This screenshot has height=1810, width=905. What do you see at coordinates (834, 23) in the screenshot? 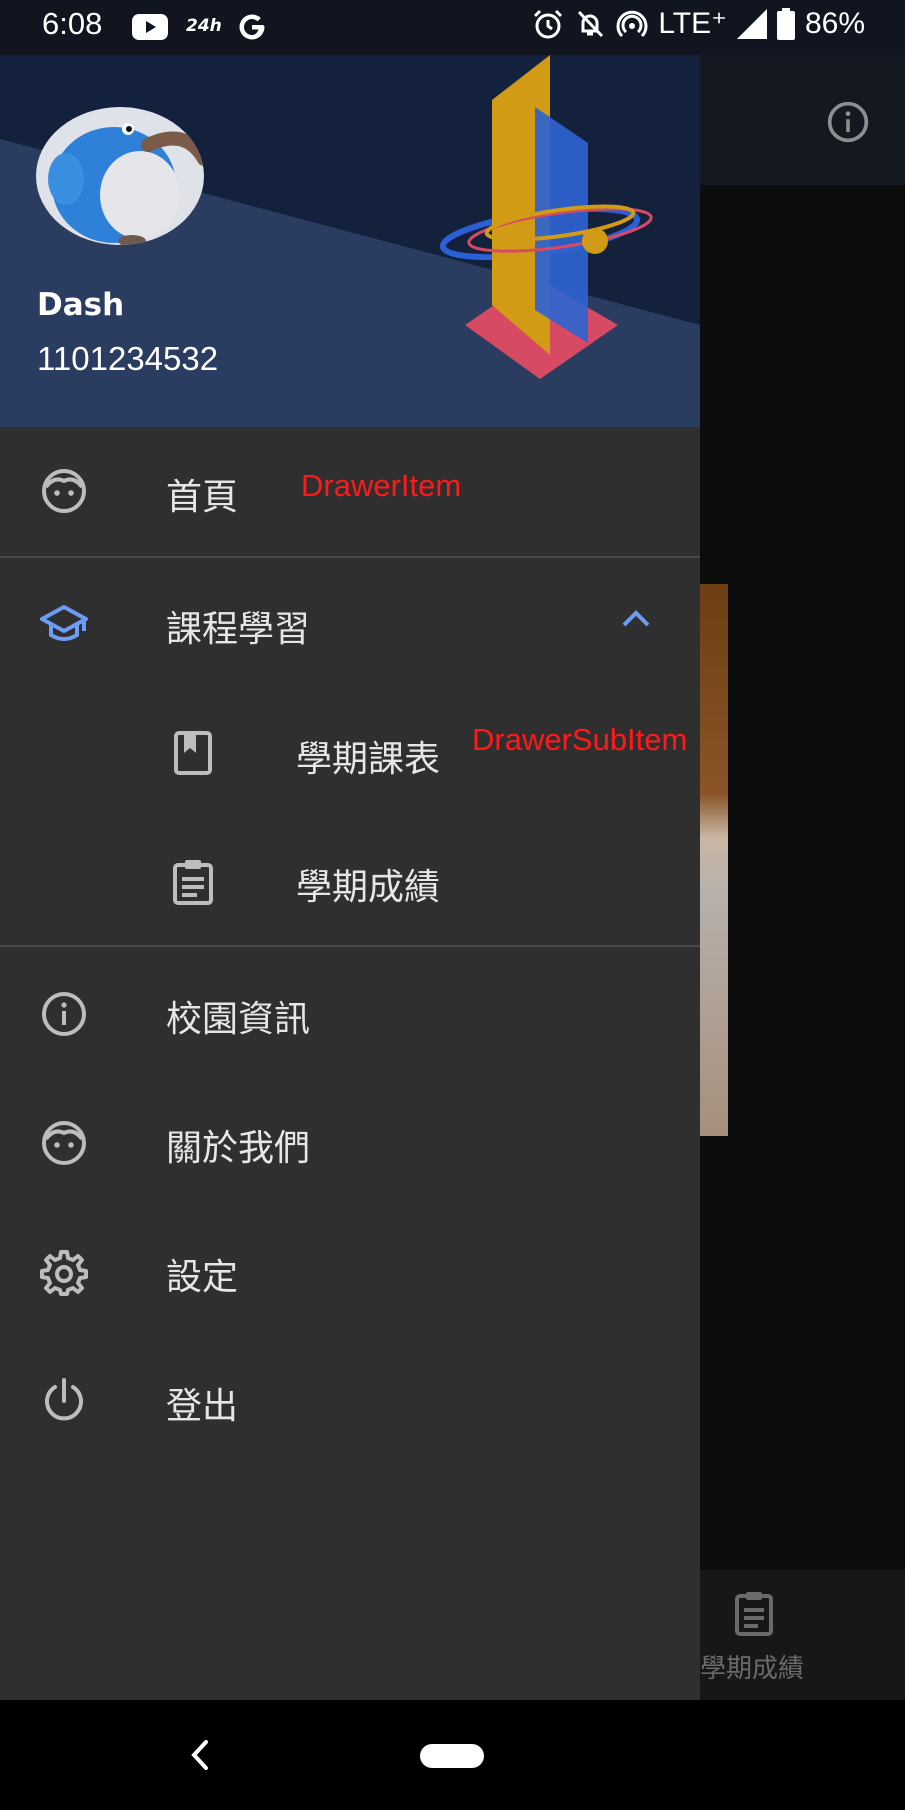
I see `battery-level: 86%` at bounding box center [834, 23].